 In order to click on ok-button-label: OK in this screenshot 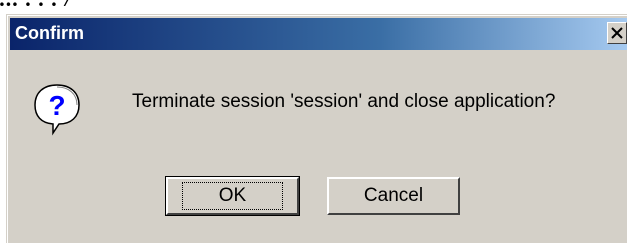, I will do `click(232, 196)`.